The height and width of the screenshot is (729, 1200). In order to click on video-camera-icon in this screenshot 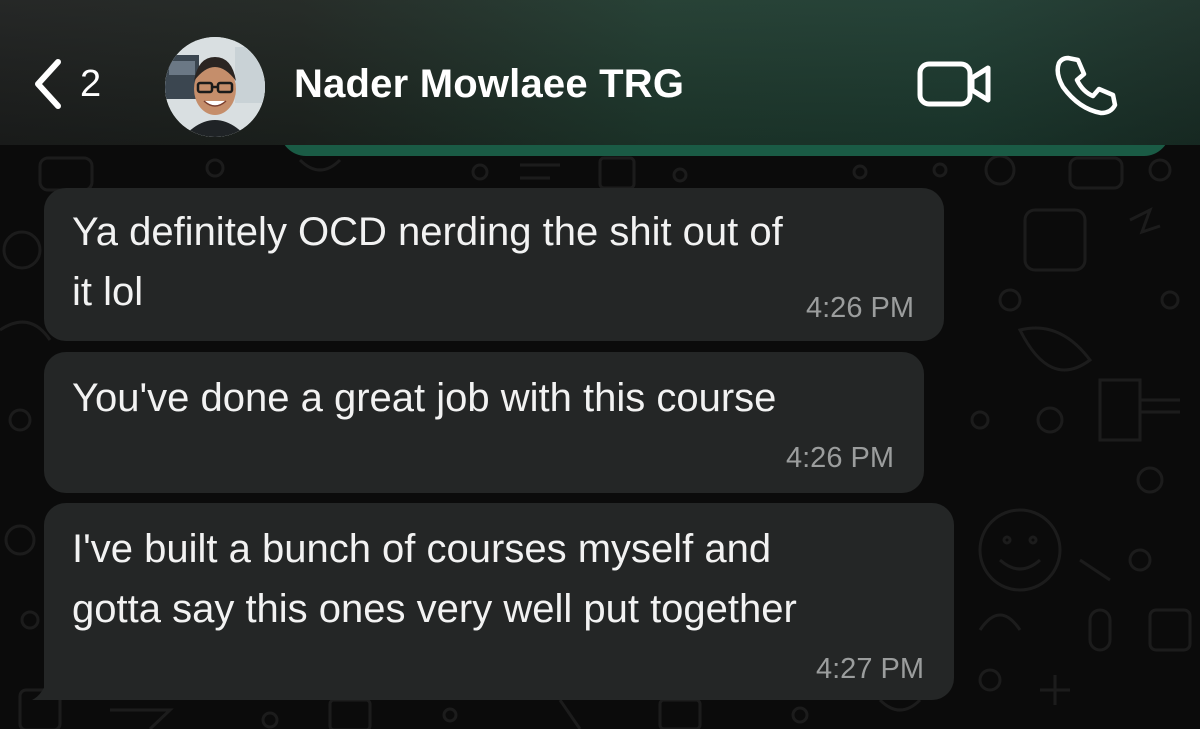, I will do `click(954, 84)`.